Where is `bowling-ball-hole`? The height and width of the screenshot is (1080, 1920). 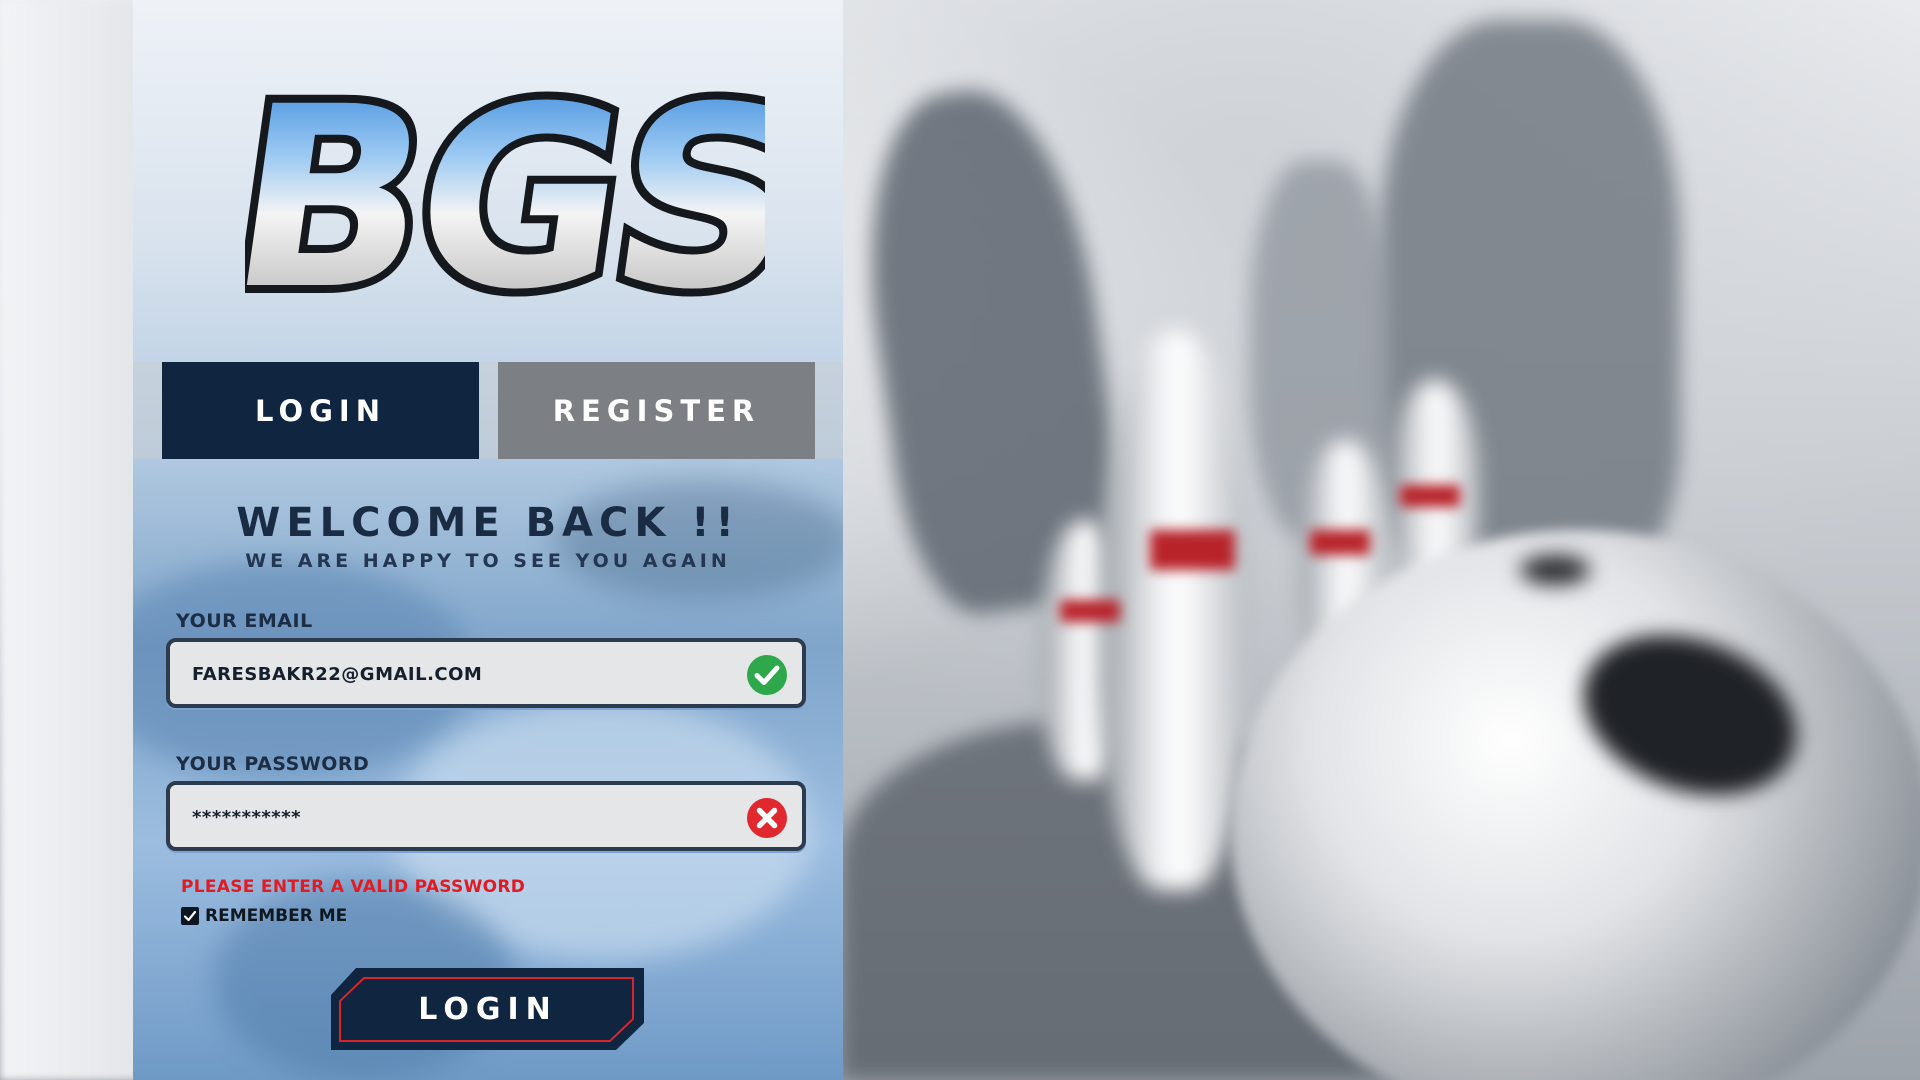 bowling-ball-hole is located at coordinates (1555, 570).